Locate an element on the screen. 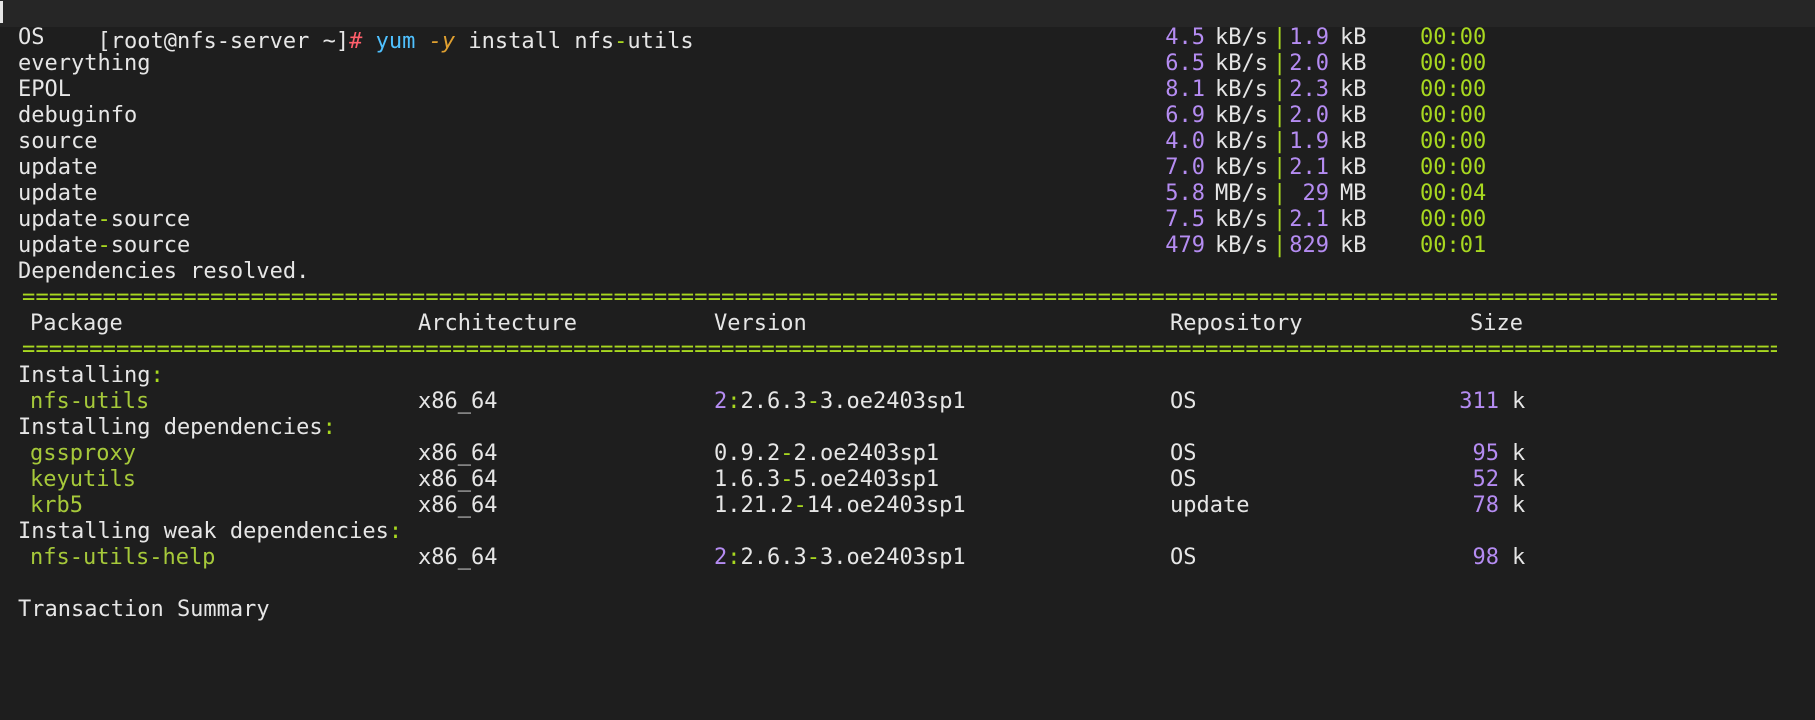 The width and height of the screenshot is (1815, 720). section-installing-label: Installing is located at coordinates (84, 375).